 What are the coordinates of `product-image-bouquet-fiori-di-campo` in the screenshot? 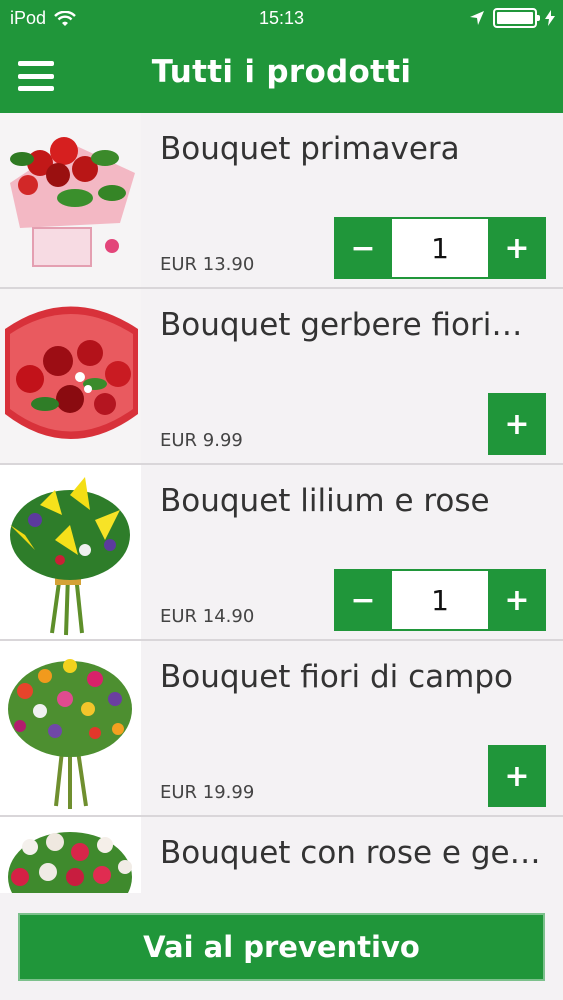 It's located at (70, 728).